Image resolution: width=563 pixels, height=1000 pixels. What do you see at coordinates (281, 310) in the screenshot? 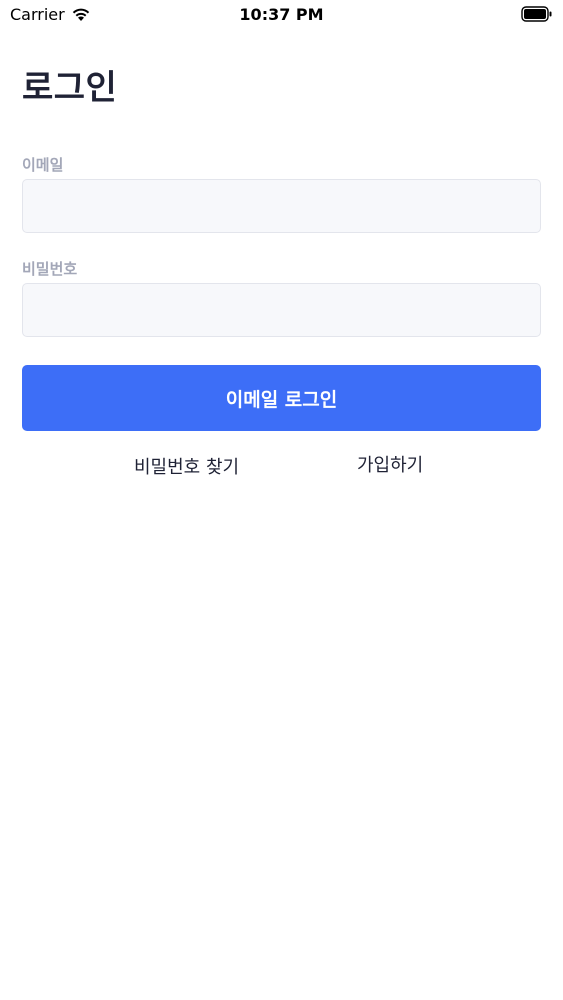
I see `password-input` at bounding box center [281, 310].